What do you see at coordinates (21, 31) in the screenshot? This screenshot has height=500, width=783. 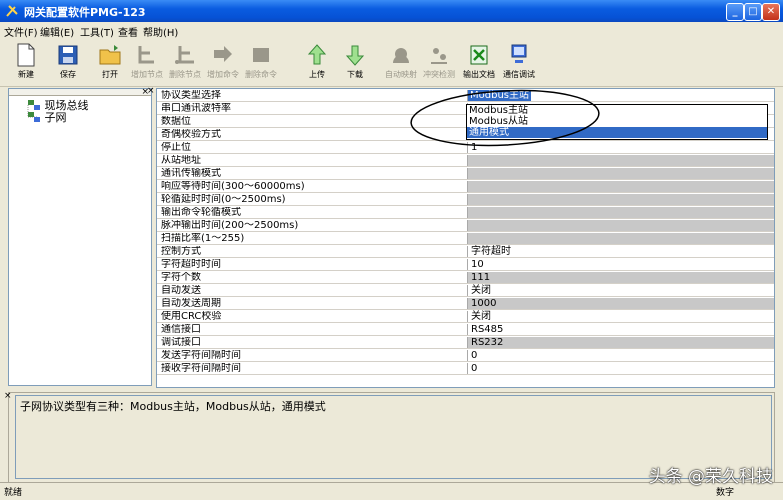 I see `menu-file: 文件(F)` at bounding box center [21, 31].